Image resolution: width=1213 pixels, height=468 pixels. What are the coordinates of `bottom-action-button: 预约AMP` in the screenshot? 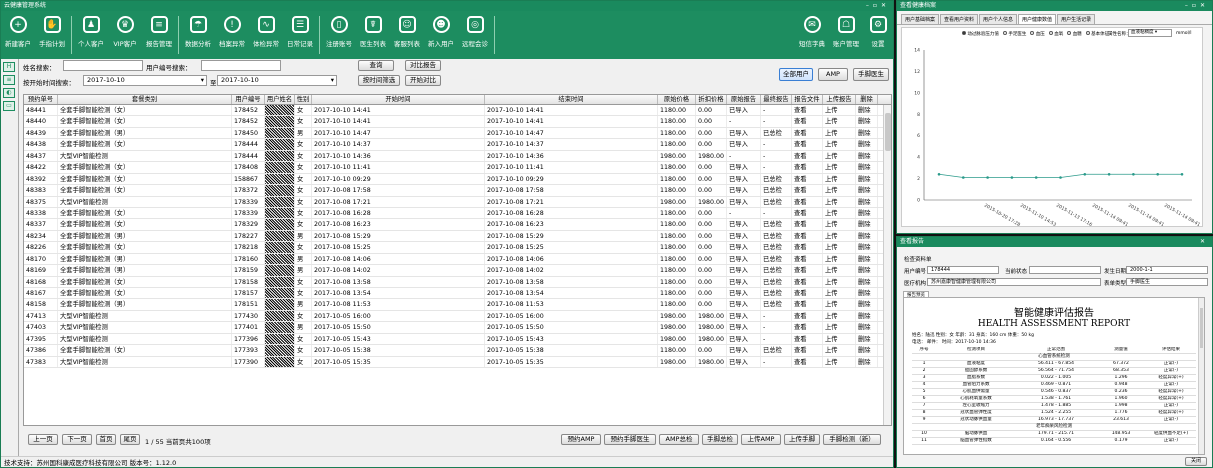 It's located at (581, 439).